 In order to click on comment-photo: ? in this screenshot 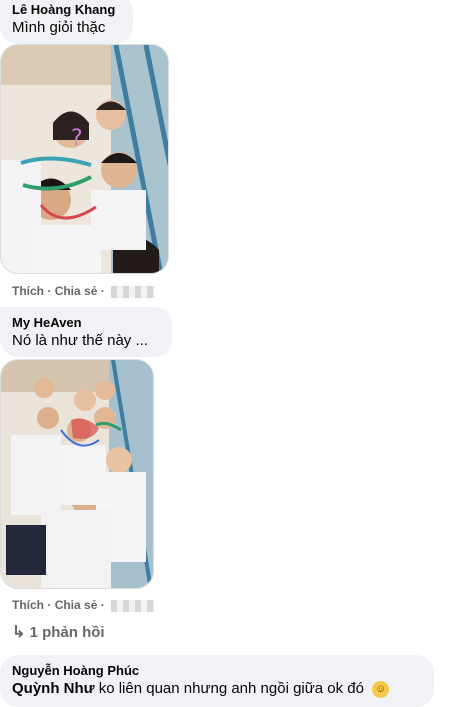, I will do `click(84, 159)`.